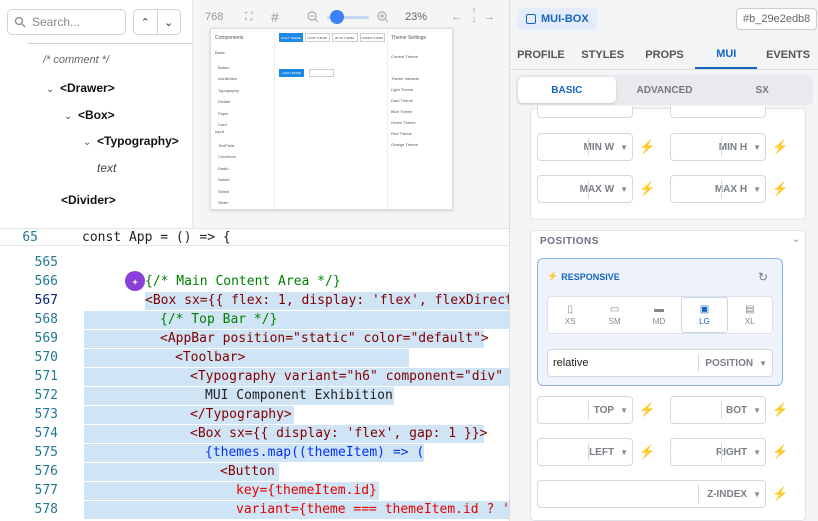 This screenshot has width=818, height=521. Describe the element at coordinates (718, 147) in the screenshot. I see `min-h-field: MIN H ▼` at that location.